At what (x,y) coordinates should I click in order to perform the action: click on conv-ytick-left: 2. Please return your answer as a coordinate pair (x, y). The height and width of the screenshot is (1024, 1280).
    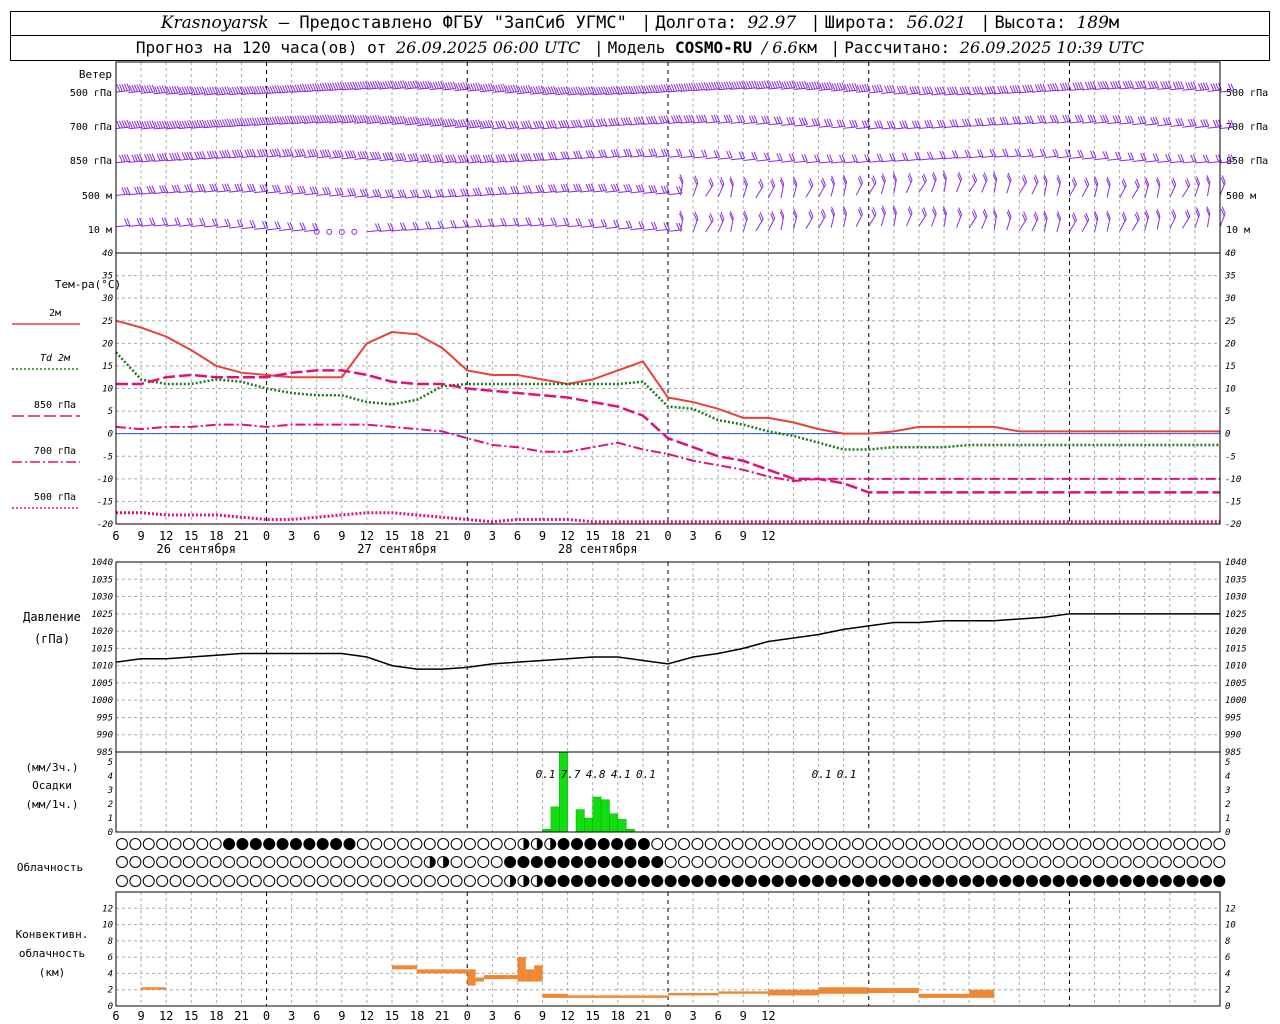
    Looking at the image, I should click on (110, 991).